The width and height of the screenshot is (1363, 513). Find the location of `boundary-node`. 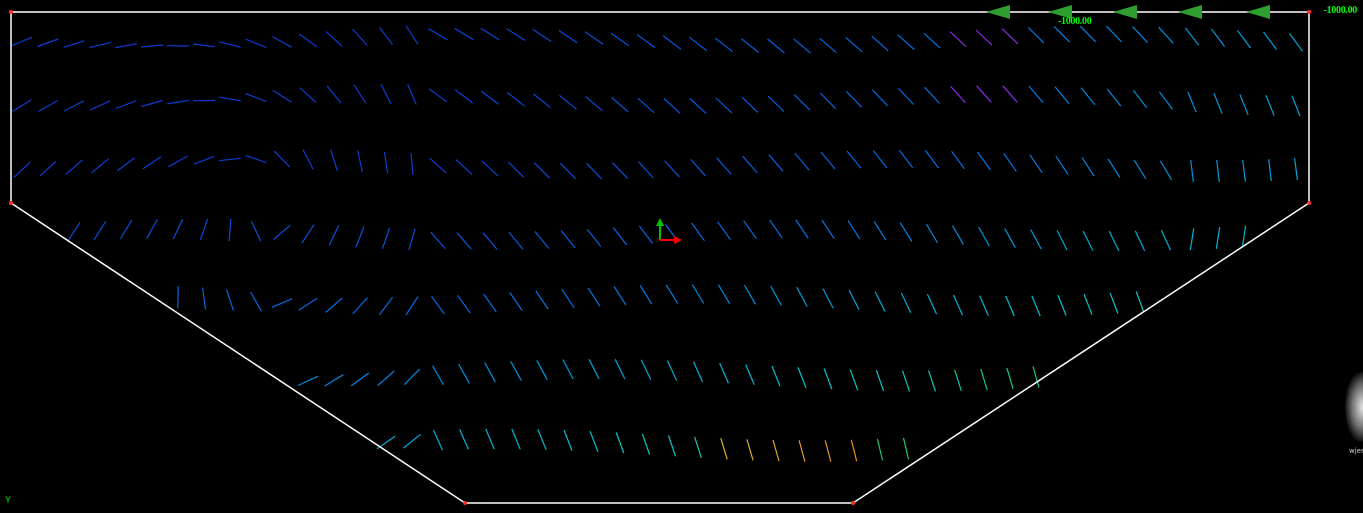

boundary-node is located at coordinates (853, 503).